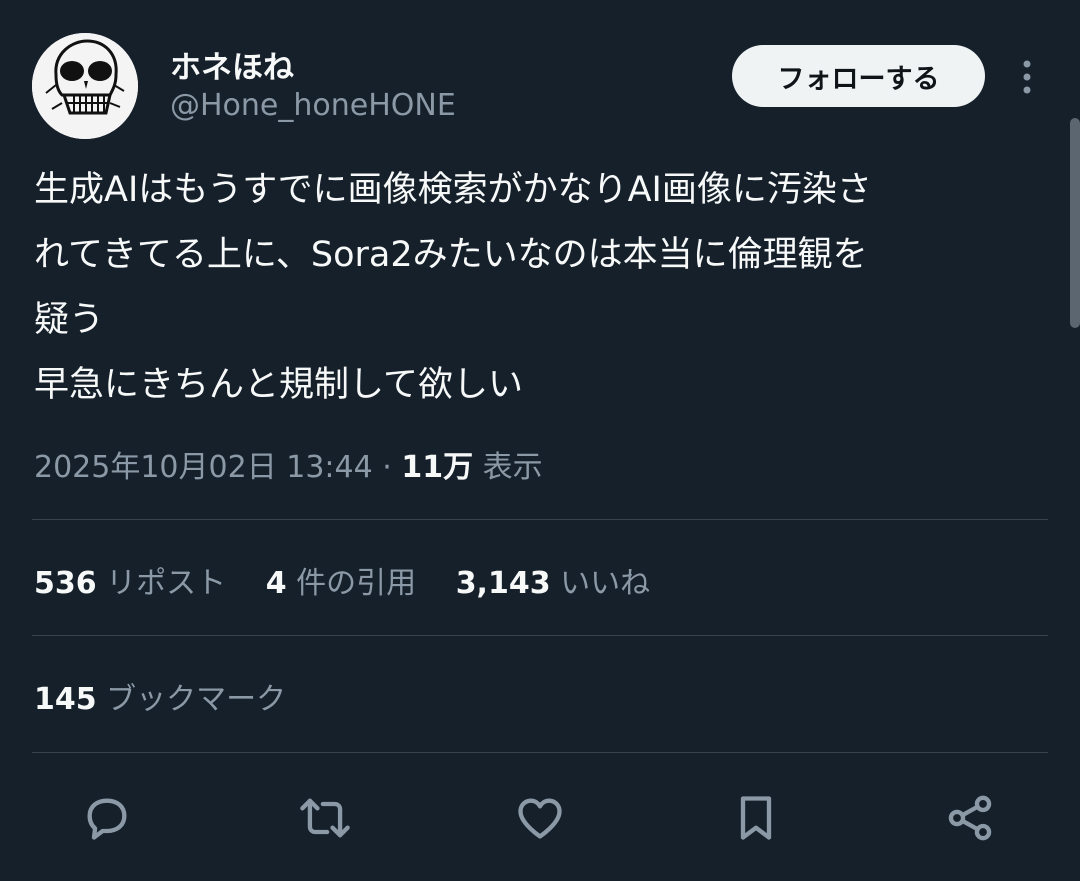 This screenshot has width=1080, height=881. I want to click on more-vertical-icon, so click(1027, 77).